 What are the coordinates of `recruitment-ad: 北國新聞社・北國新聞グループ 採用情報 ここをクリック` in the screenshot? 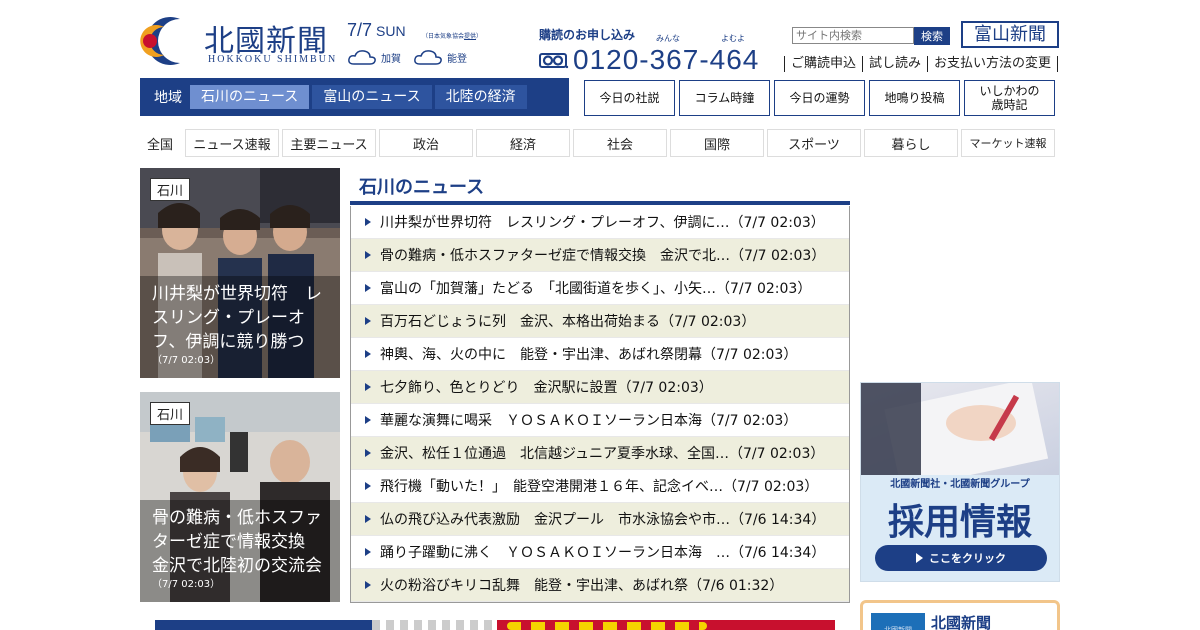 It's located at (960, 482).